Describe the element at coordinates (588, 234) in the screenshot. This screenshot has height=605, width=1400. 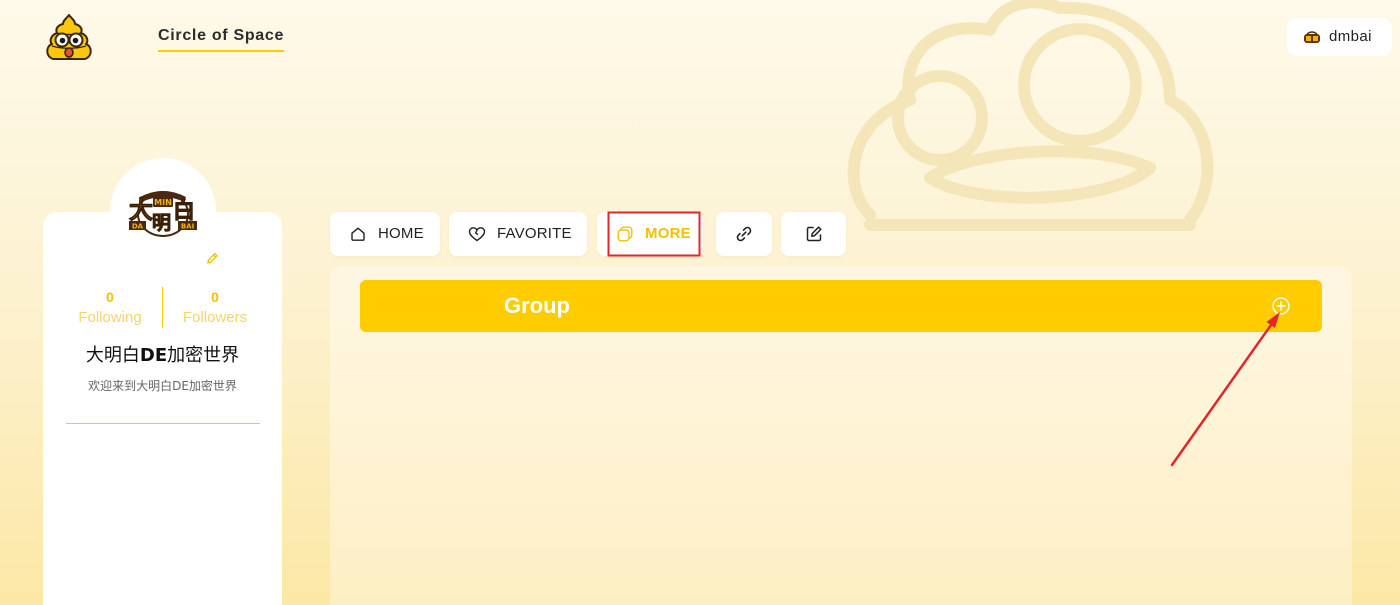
I see `profile-tabs: HOME FAVORITE MORE` at that location.